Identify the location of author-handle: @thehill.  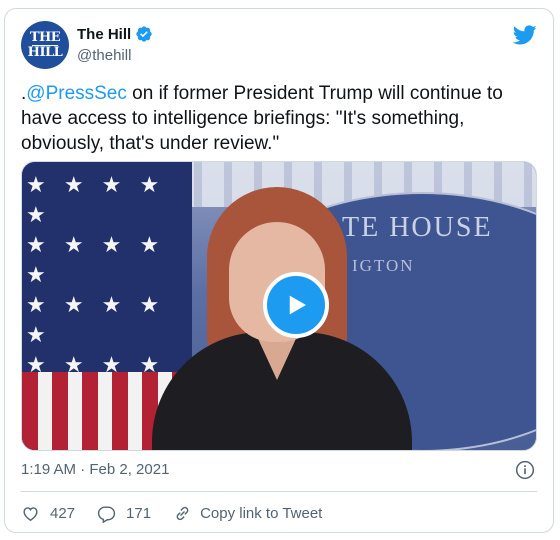
(104, 55).